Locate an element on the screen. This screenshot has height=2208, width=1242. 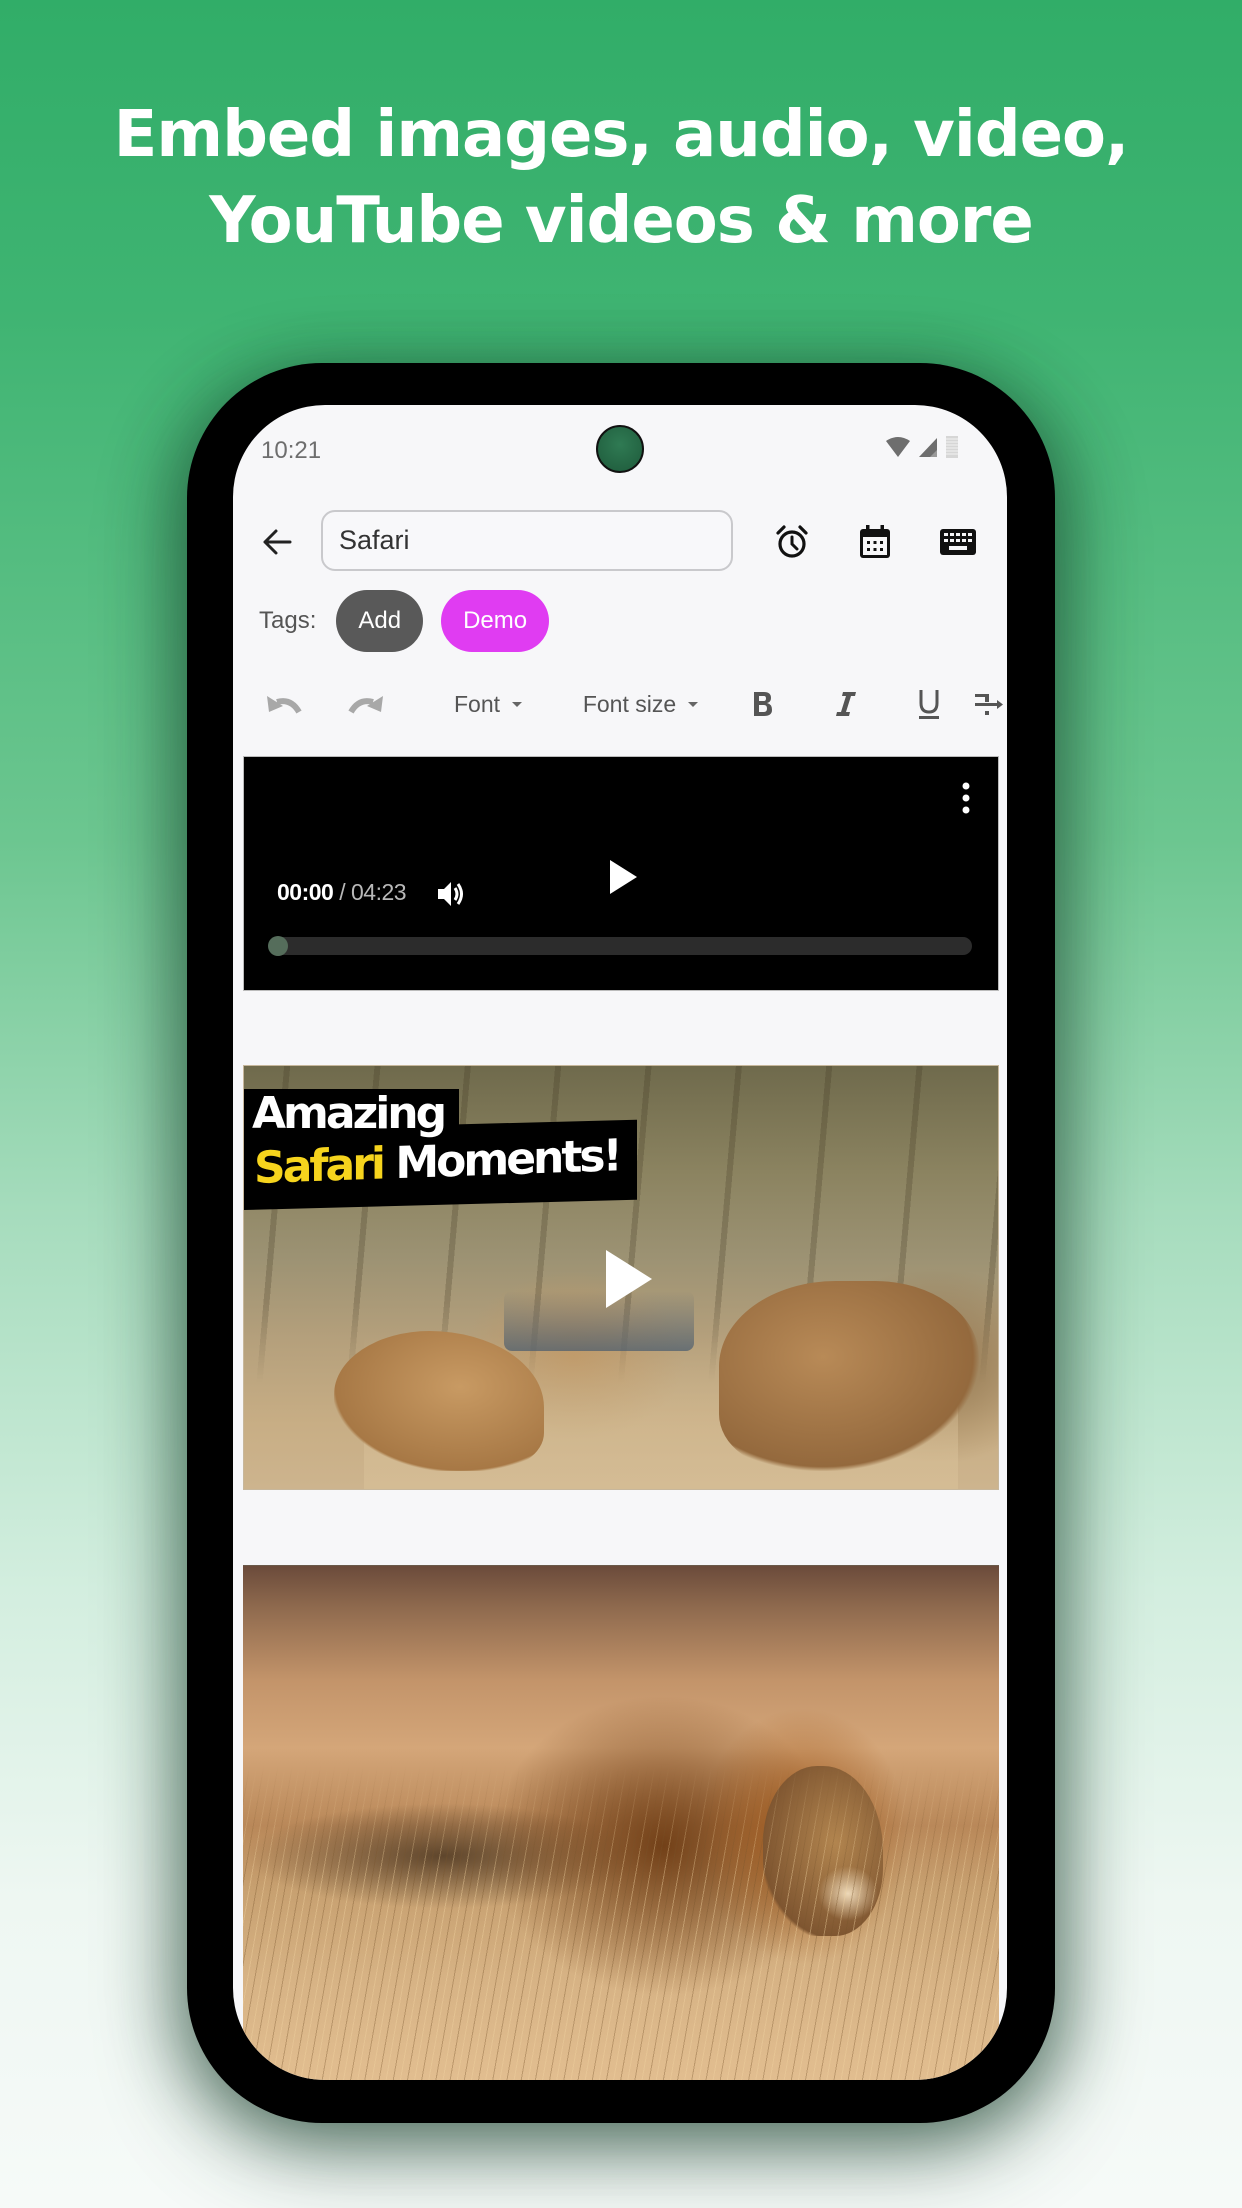
reminder-button is located at coordinates (792, 542).